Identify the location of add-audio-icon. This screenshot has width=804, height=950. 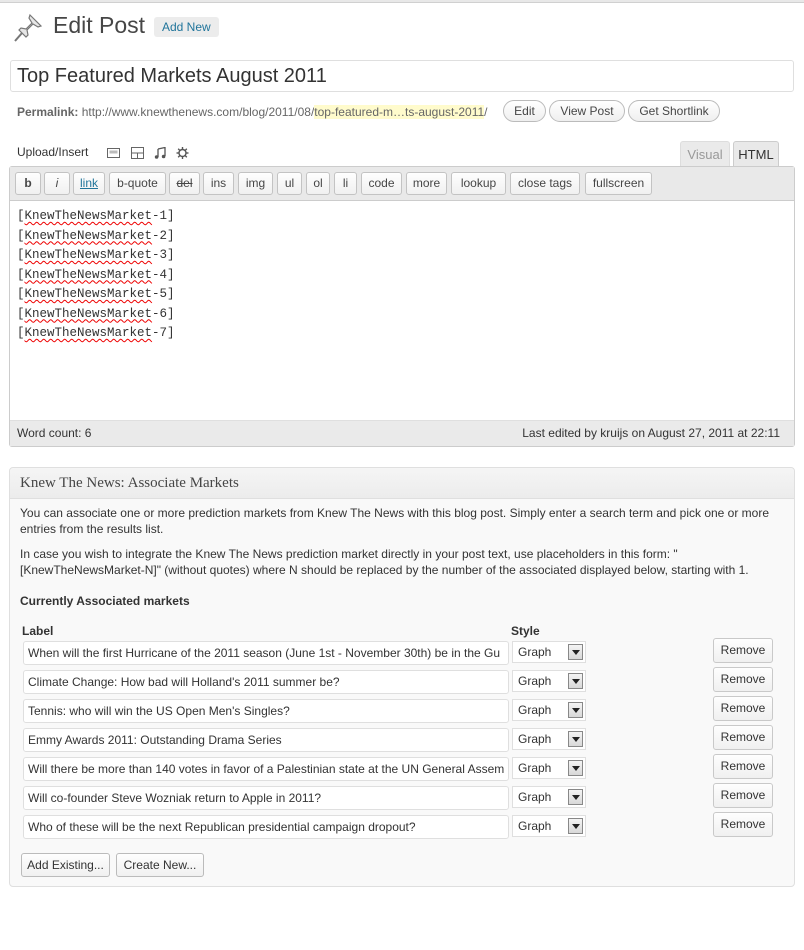
(160, 153).